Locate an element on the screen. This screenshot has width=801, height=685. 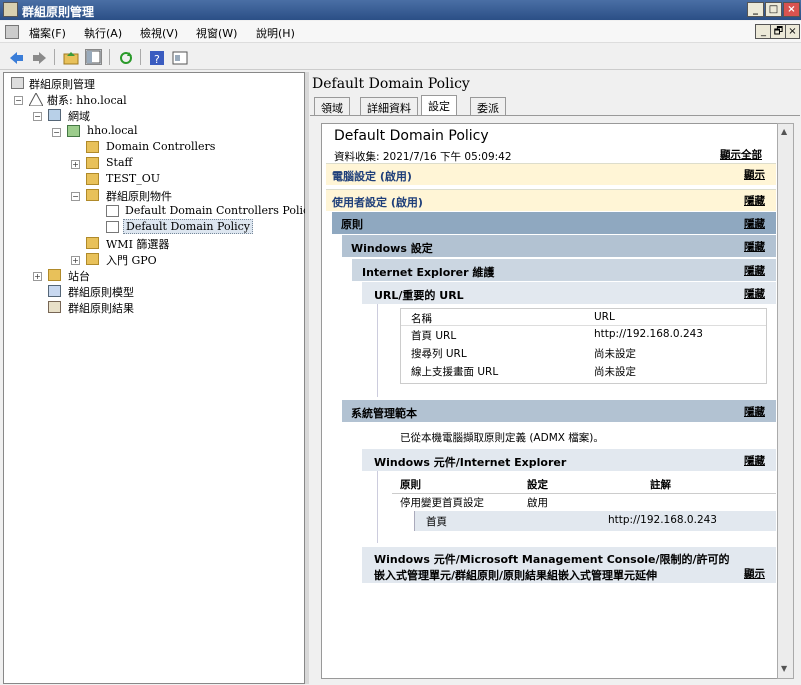
help-icon: ? is located at coordinates (156, 57).